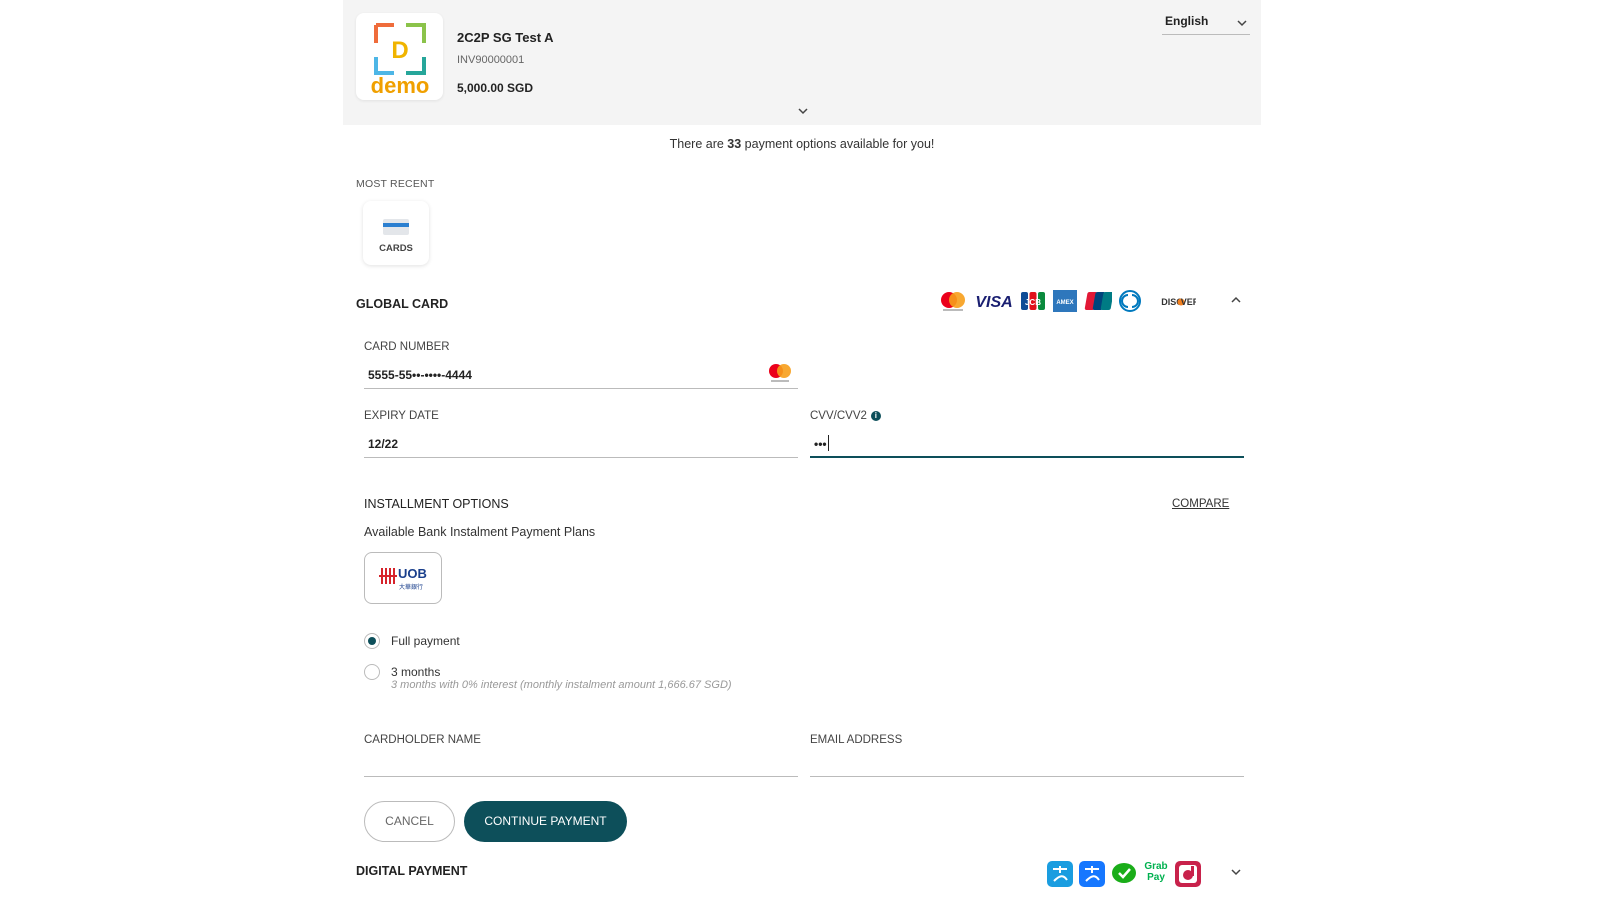  What do you see at coordinates (1187, 21) in the screenshot?
I see `language-label: English` at bounding box center [1187, 21].